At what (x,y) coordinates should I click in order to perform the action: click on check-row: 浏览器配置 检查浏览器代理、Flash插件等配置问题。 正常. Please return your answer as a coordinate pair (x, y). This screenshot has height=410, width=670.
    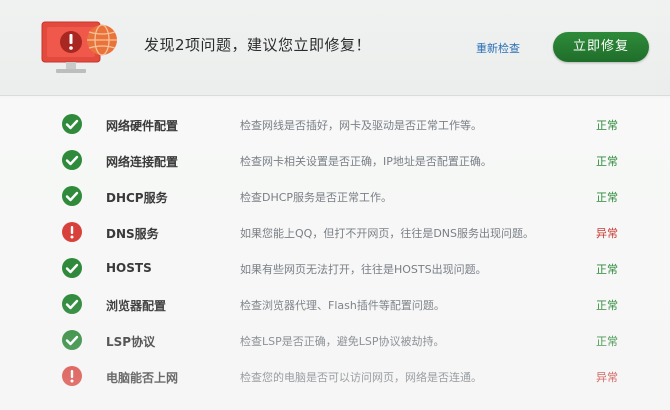
    Looking at the image, I should click on (335, 306).